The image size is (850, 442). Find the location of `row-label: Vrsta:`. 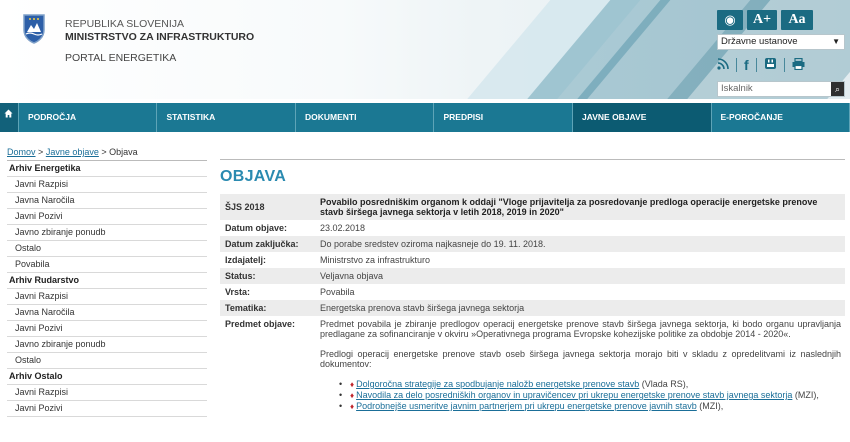

row-label: Vrsta: is located at coordinates (238, 292).